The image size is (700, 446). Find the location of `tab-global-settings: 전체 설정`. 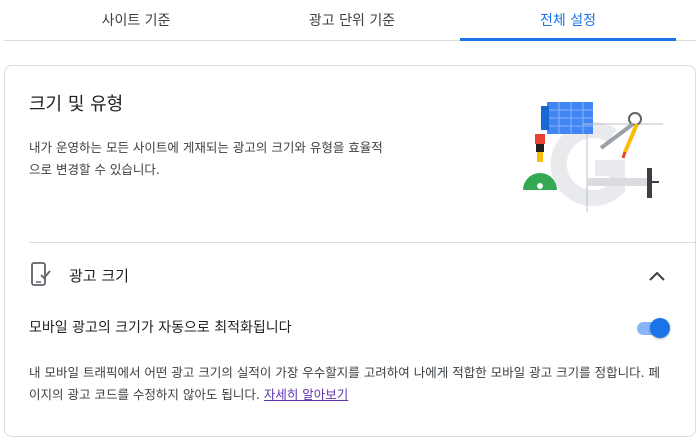

tab-global-settings: 전체 설정 is located at coordinates (568, 20).